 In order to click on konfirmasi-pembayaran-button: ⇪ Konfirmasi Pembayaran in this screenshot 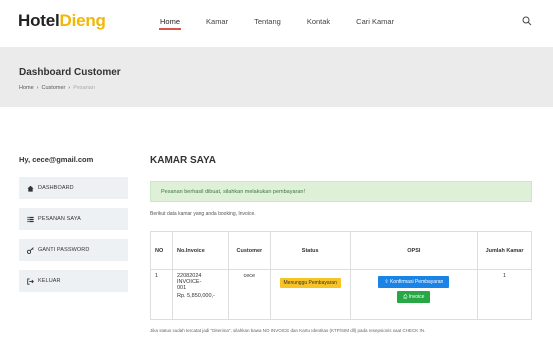, I will do `click(414, 282)`.